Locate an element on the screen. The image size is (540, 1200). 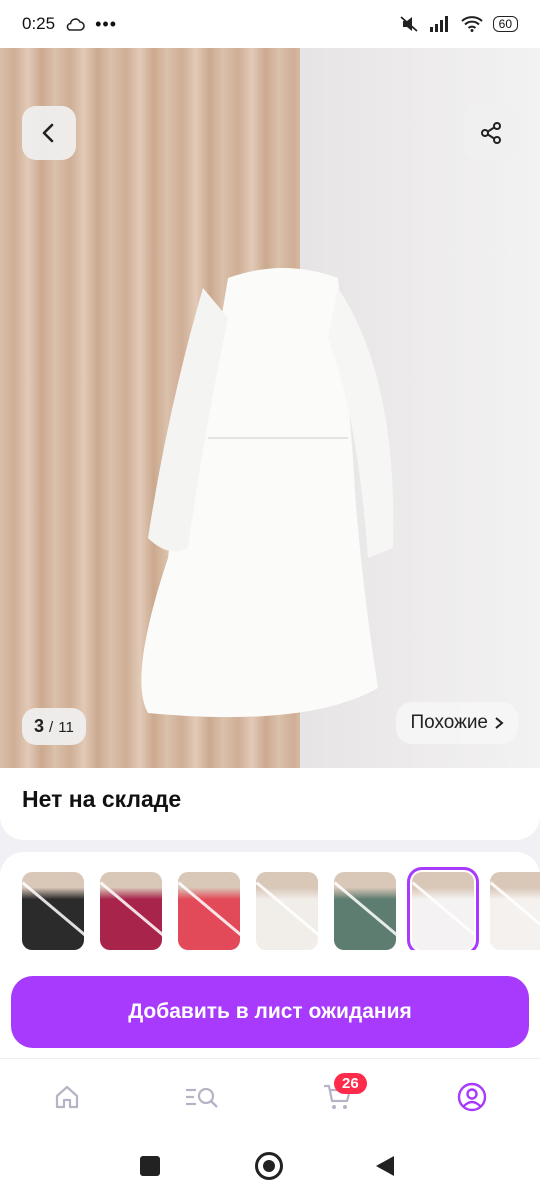
home-button-dot is located at coordinates (269, 1166).